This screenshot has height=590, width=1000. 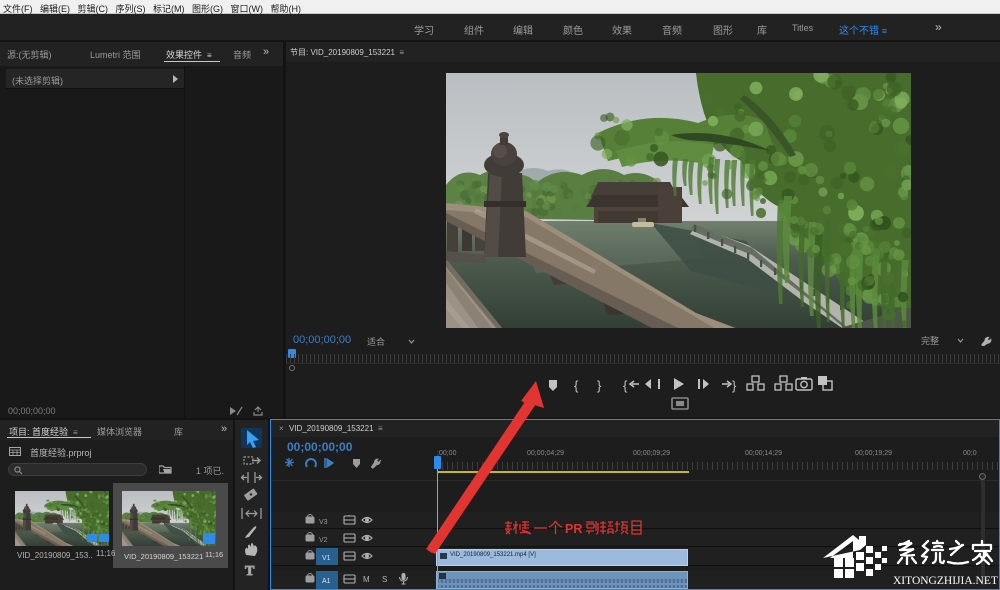 What do you see at coordinates (326, 558) in the screenshot?
I see `svg-text: V1` at bounding box center [326, 558].